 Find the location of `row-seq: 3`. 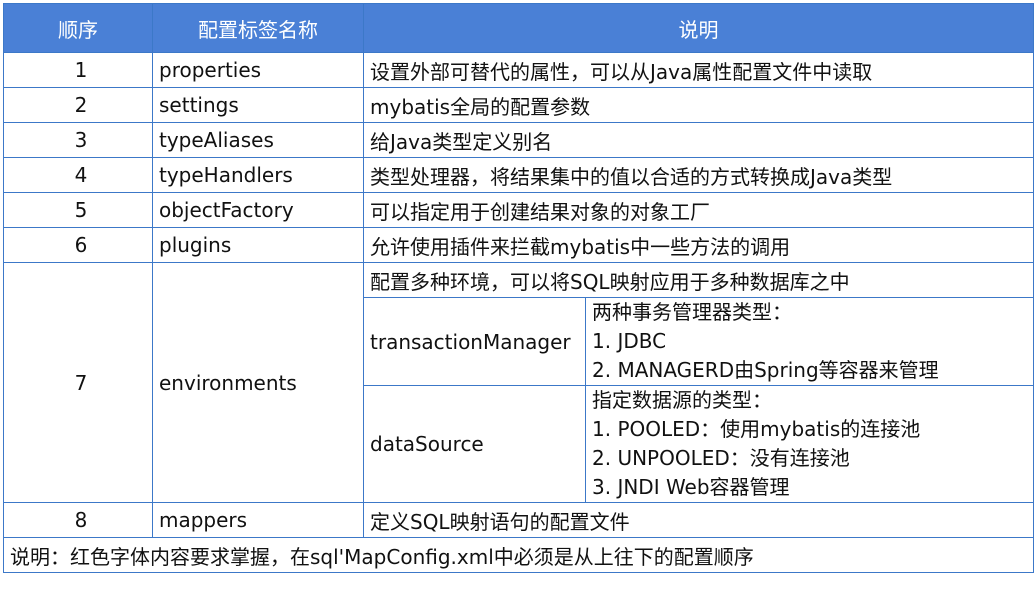

row-seq: 3 is located at coordinates (78, 140).